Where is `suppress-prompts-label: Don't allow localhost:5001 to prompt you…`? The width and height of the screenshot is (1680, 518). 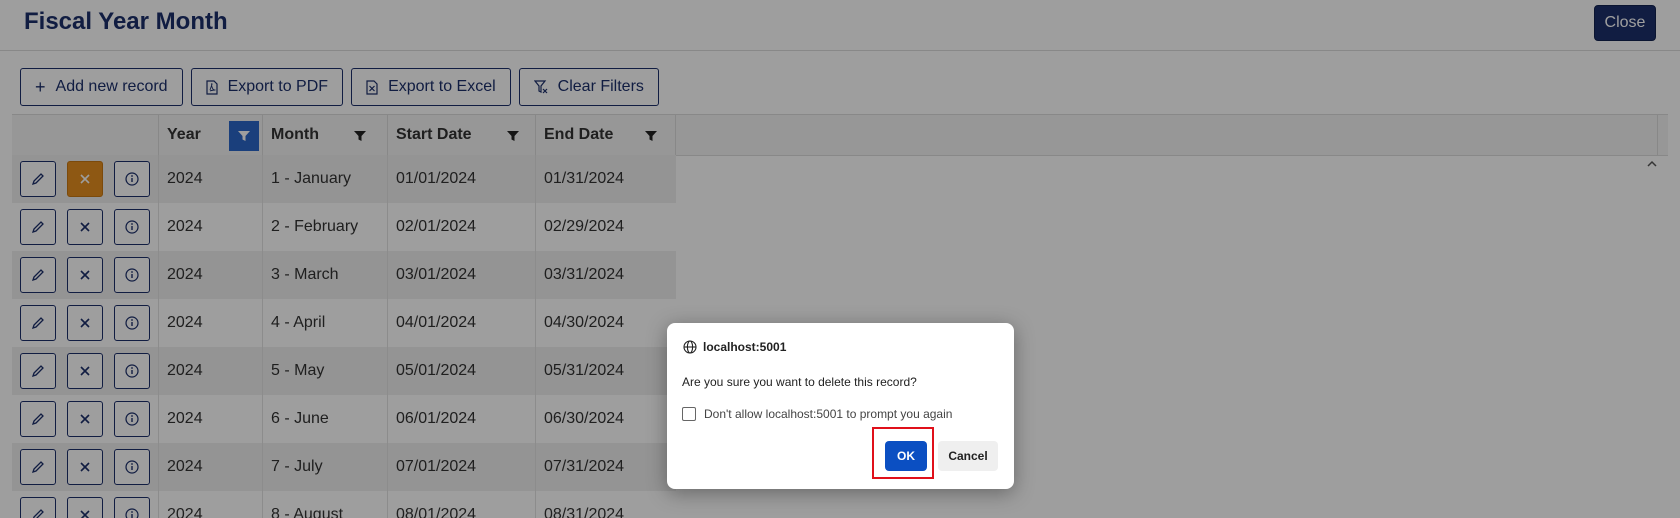
suppress-prompts-label: Don't allow localhost:5001 to prompt you… is located at coordinates (828, 414).